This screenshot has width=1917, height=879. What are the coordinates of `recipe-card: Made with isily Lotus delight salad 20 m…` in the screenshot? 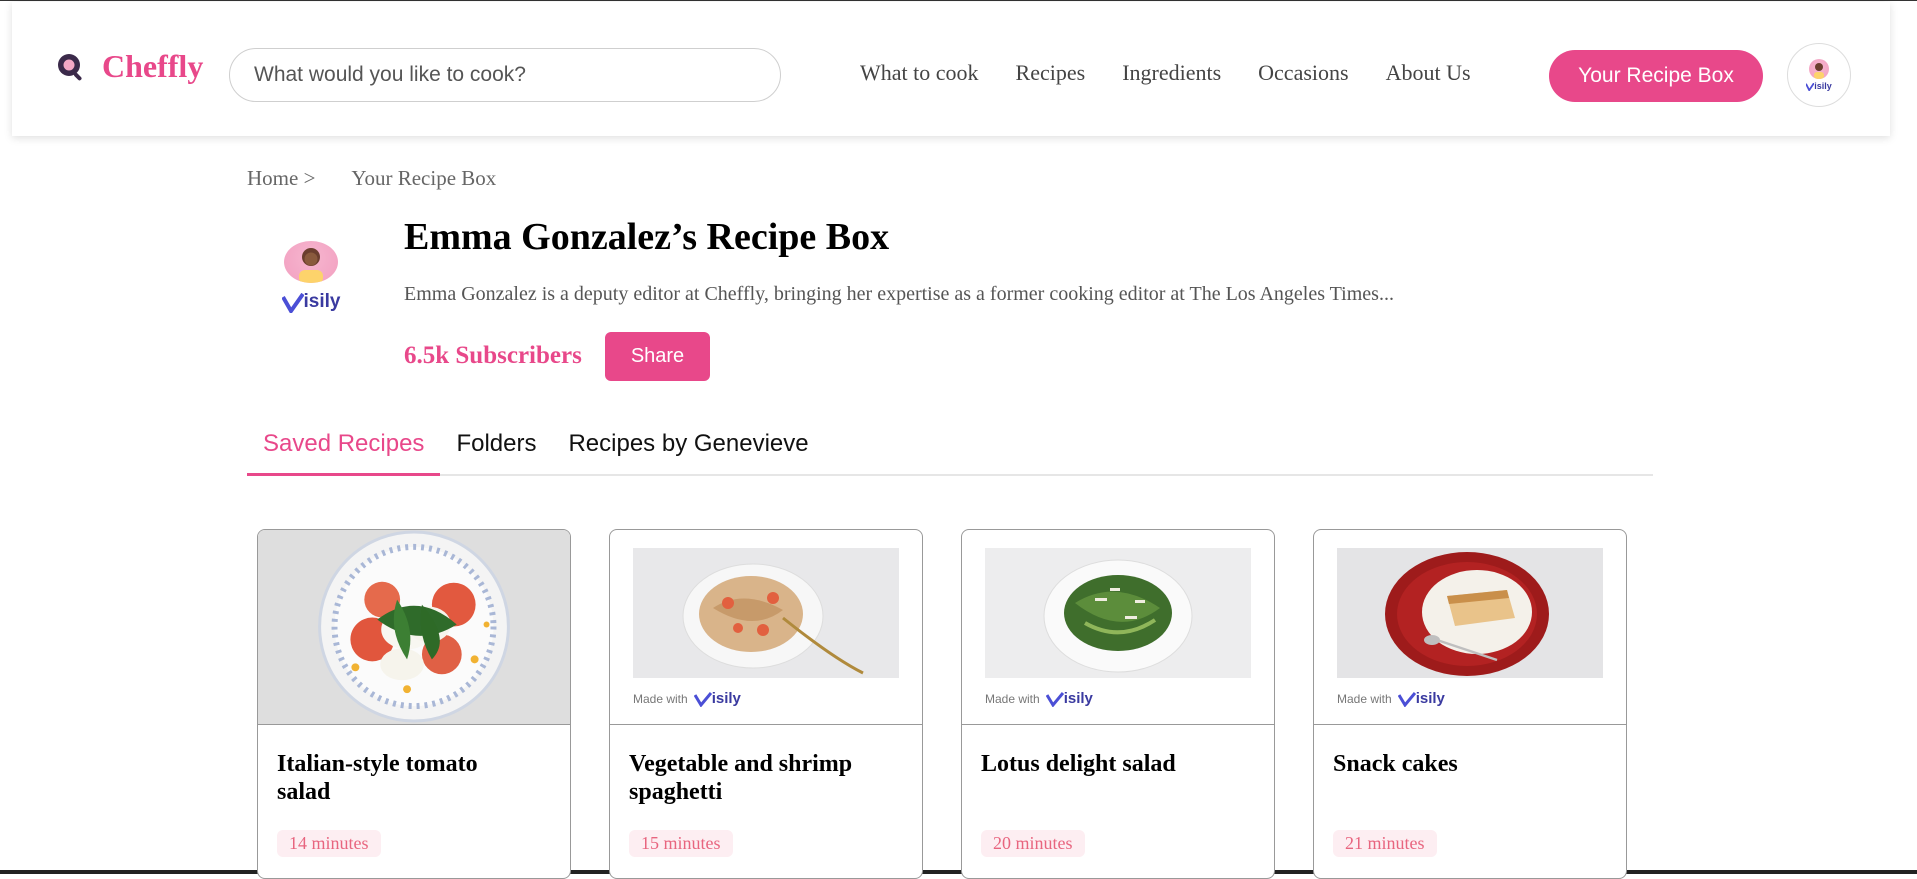 It's located at (1118, 704).